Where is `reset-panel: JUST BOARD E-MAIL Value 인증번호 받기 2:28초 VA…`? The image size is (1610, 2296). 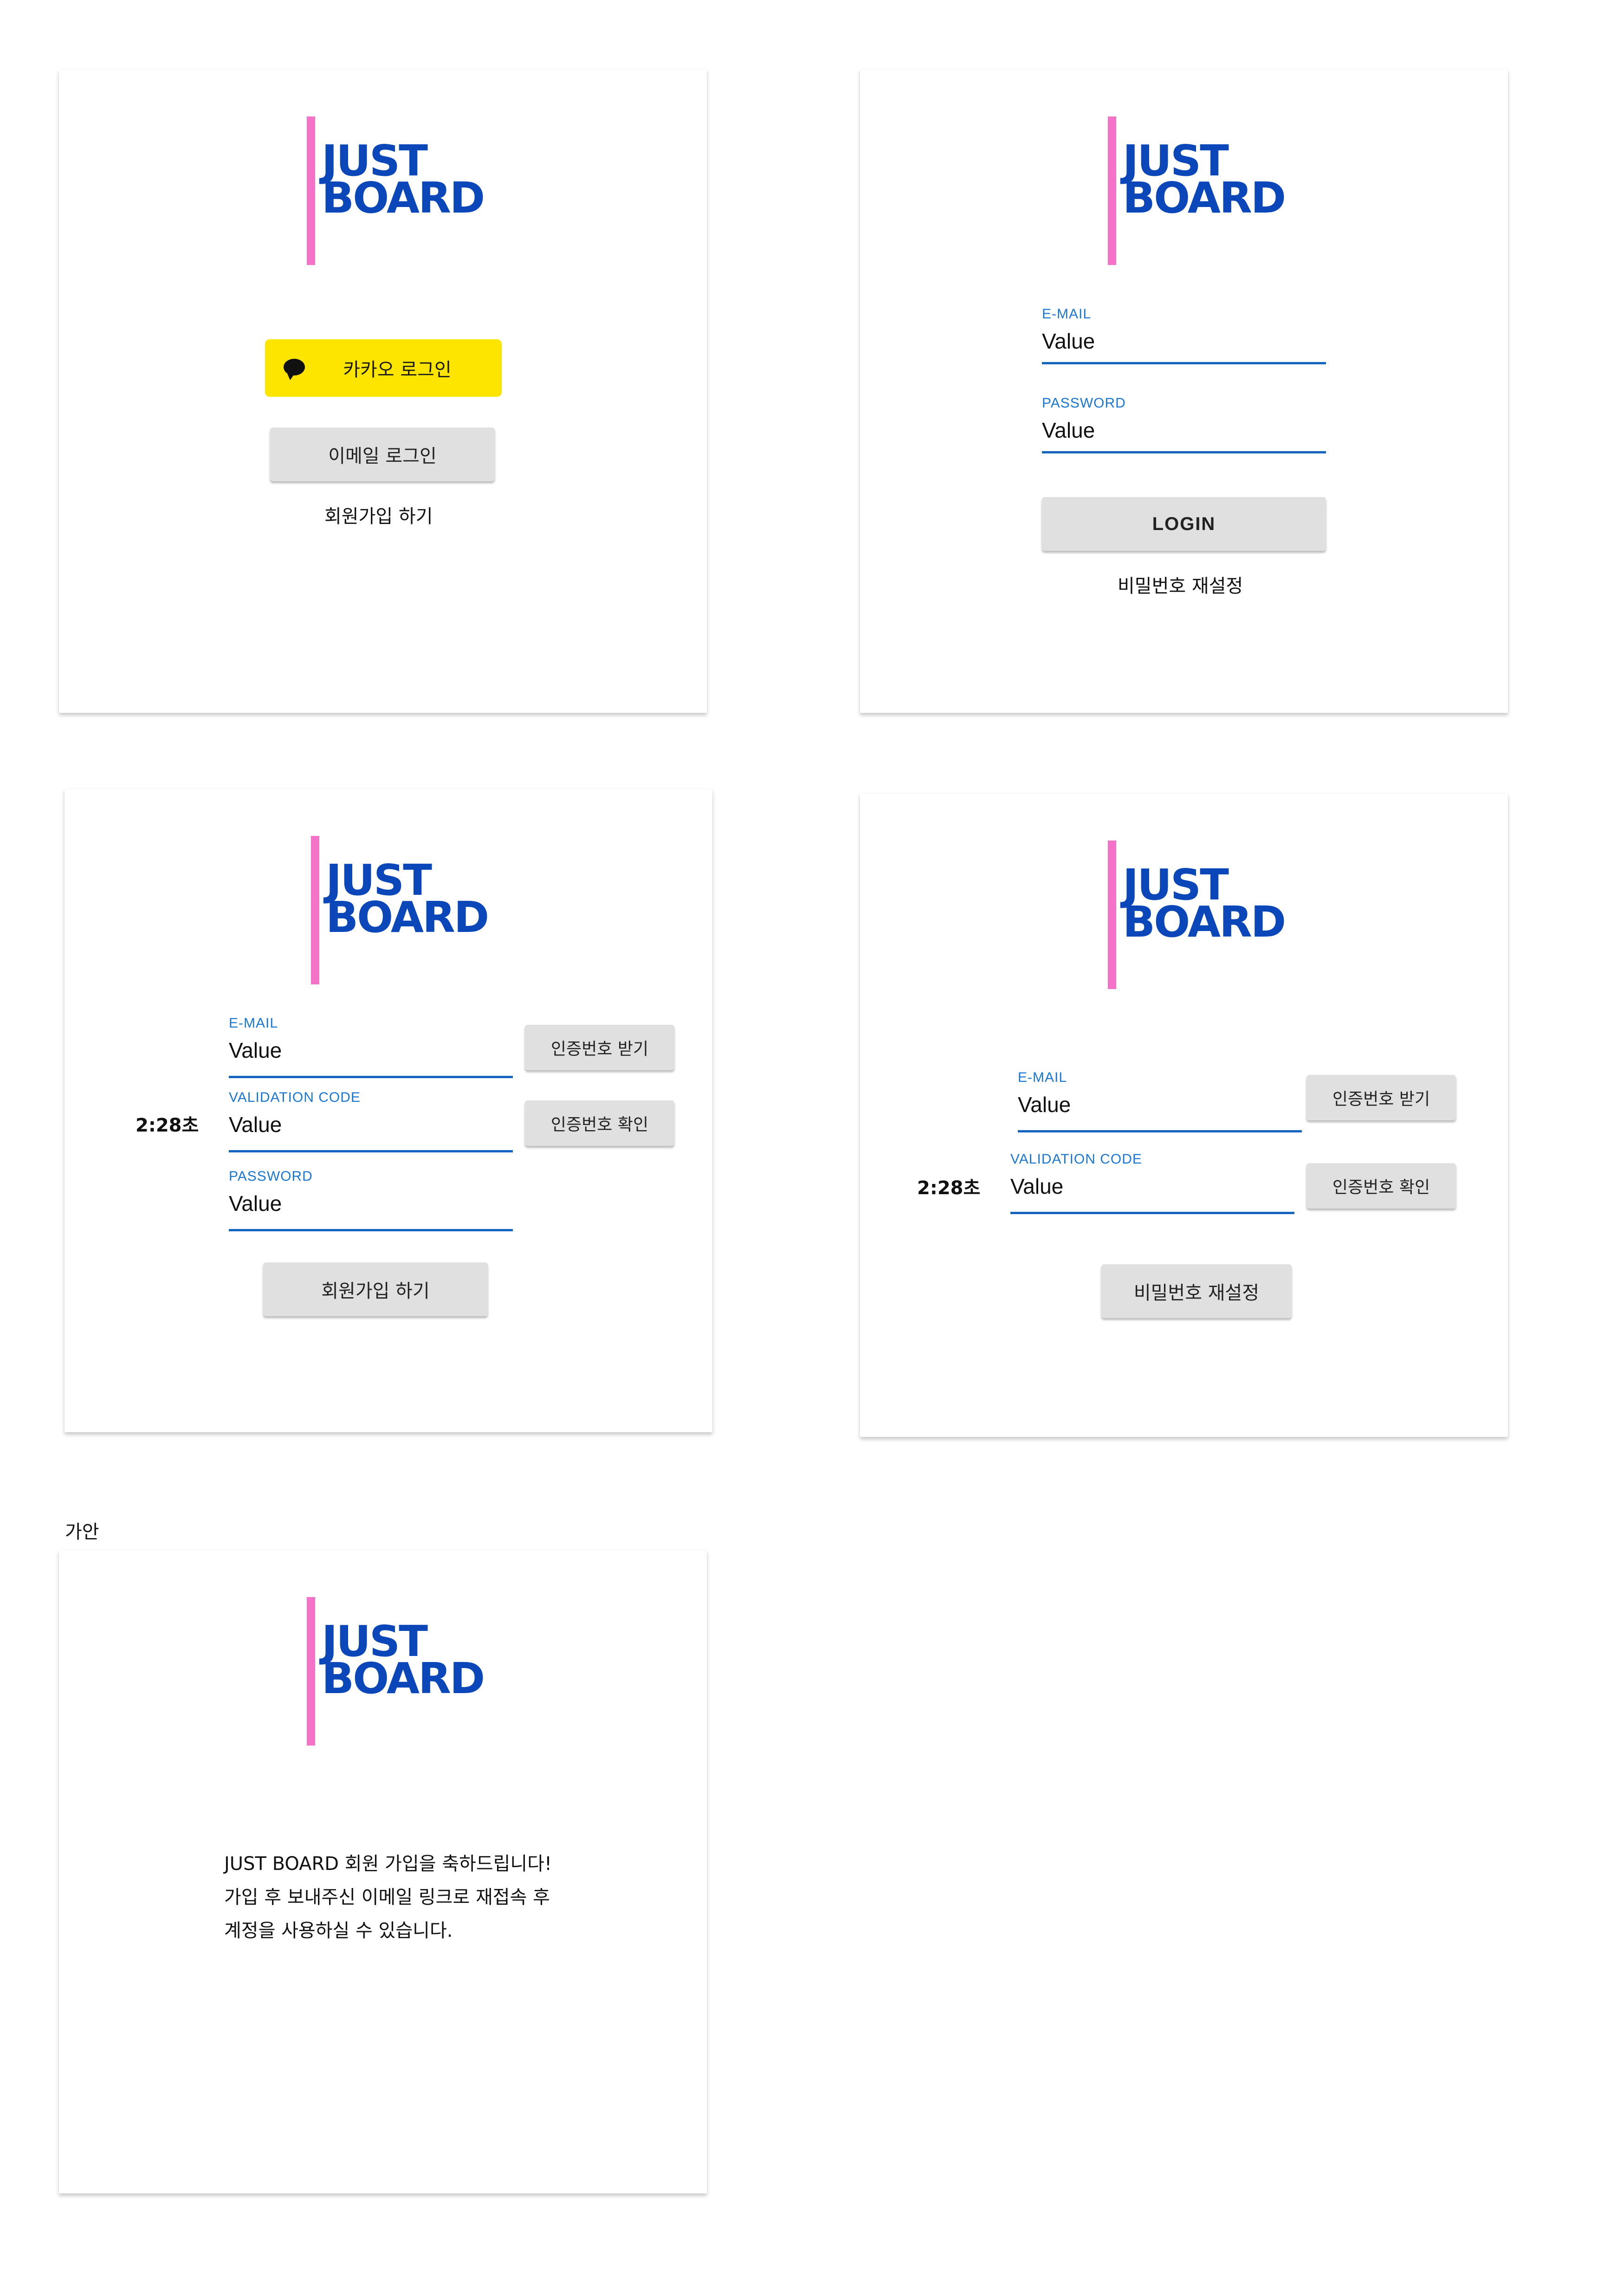 reset-panel: JUST BOARD E-MAIL Value 인증번호 받기 2:28초 VA… is located at coordinates (1184, 1115).